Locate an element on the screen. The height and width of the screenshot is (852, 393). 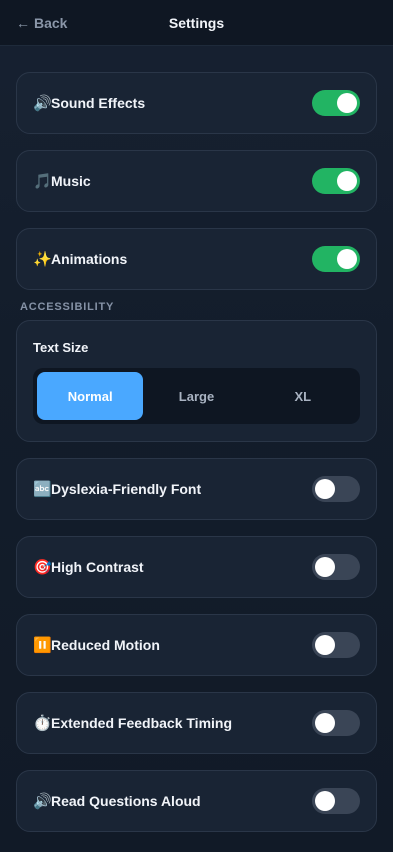
setting-row-read-questions-aloud: 🔊 Read Questions Aloud is located at coordinates (196, 801).